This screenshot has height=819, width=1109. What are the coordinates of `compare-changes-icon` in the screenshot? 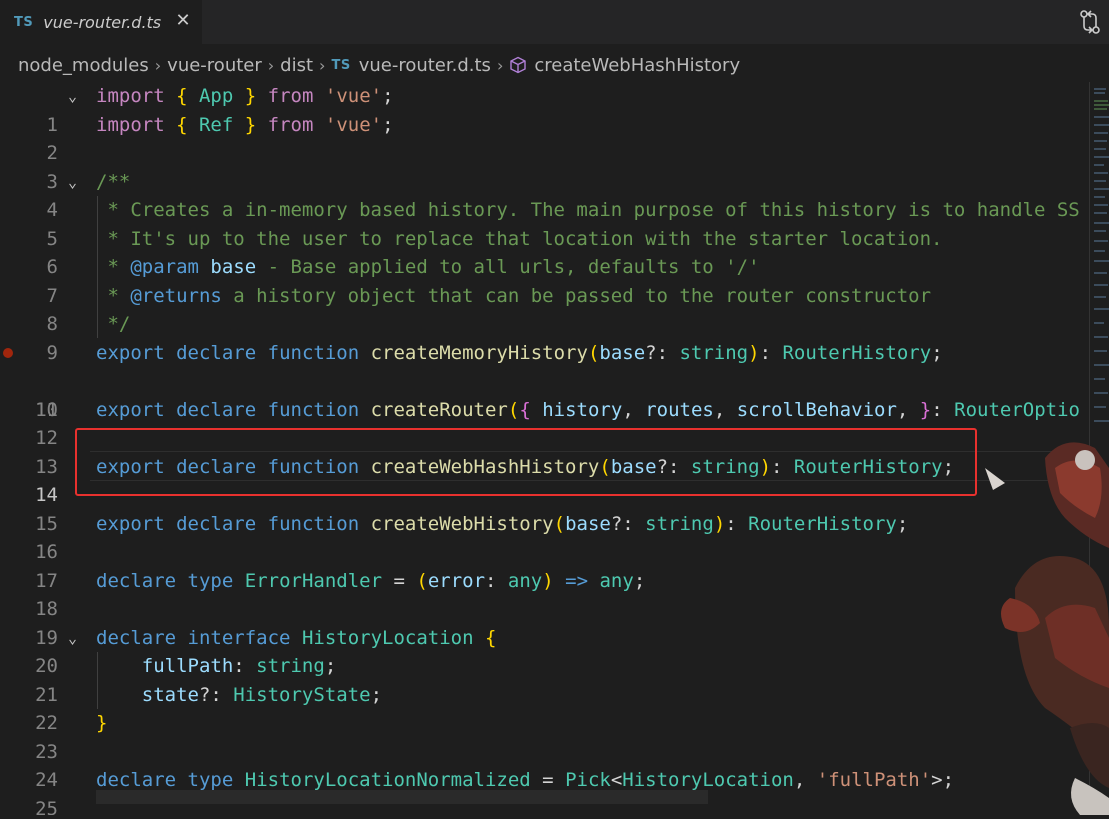 It's located at (1090, 22).